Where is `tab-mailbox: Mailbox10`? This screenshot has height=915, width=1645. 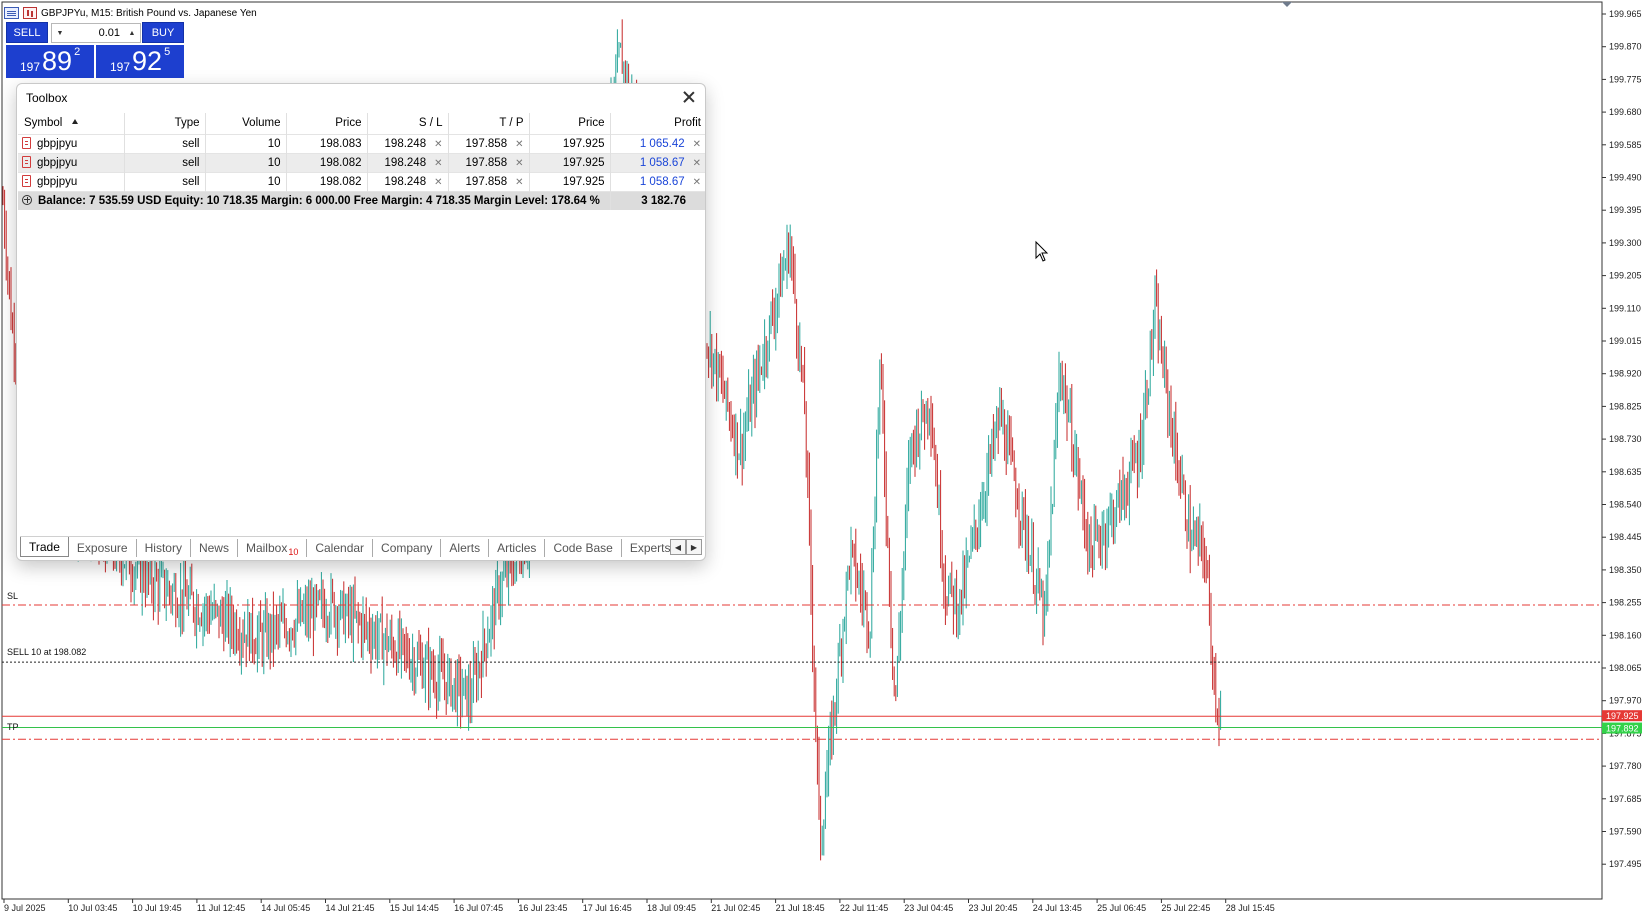
tab-mailbox: Mailbox10 is located at coordinates (273, 547).